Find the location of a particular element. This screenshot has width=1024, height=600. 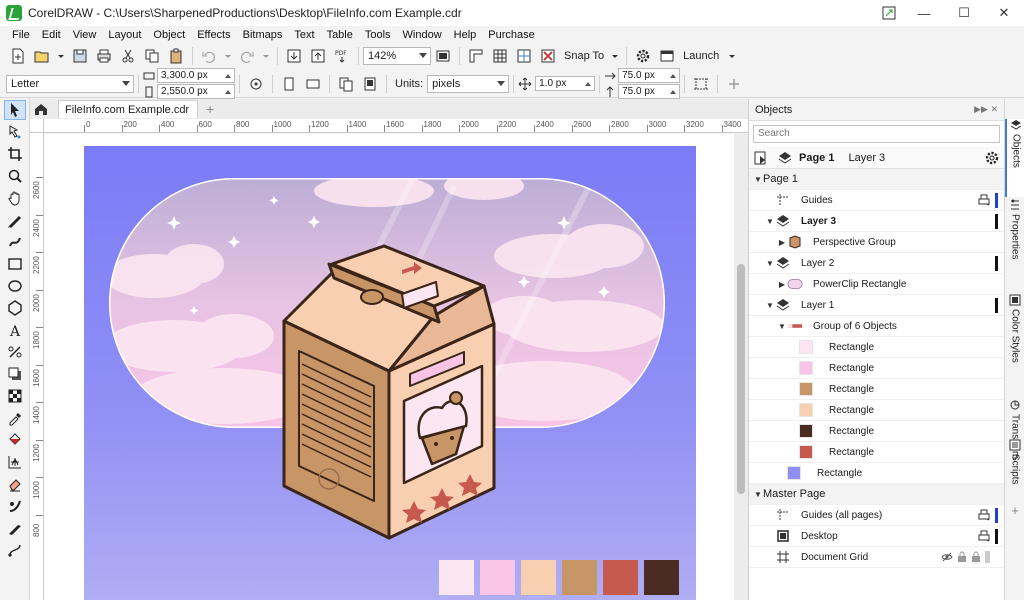

document-tab: FileInfo.com Example.cdr is located at coordinates (128, 109).